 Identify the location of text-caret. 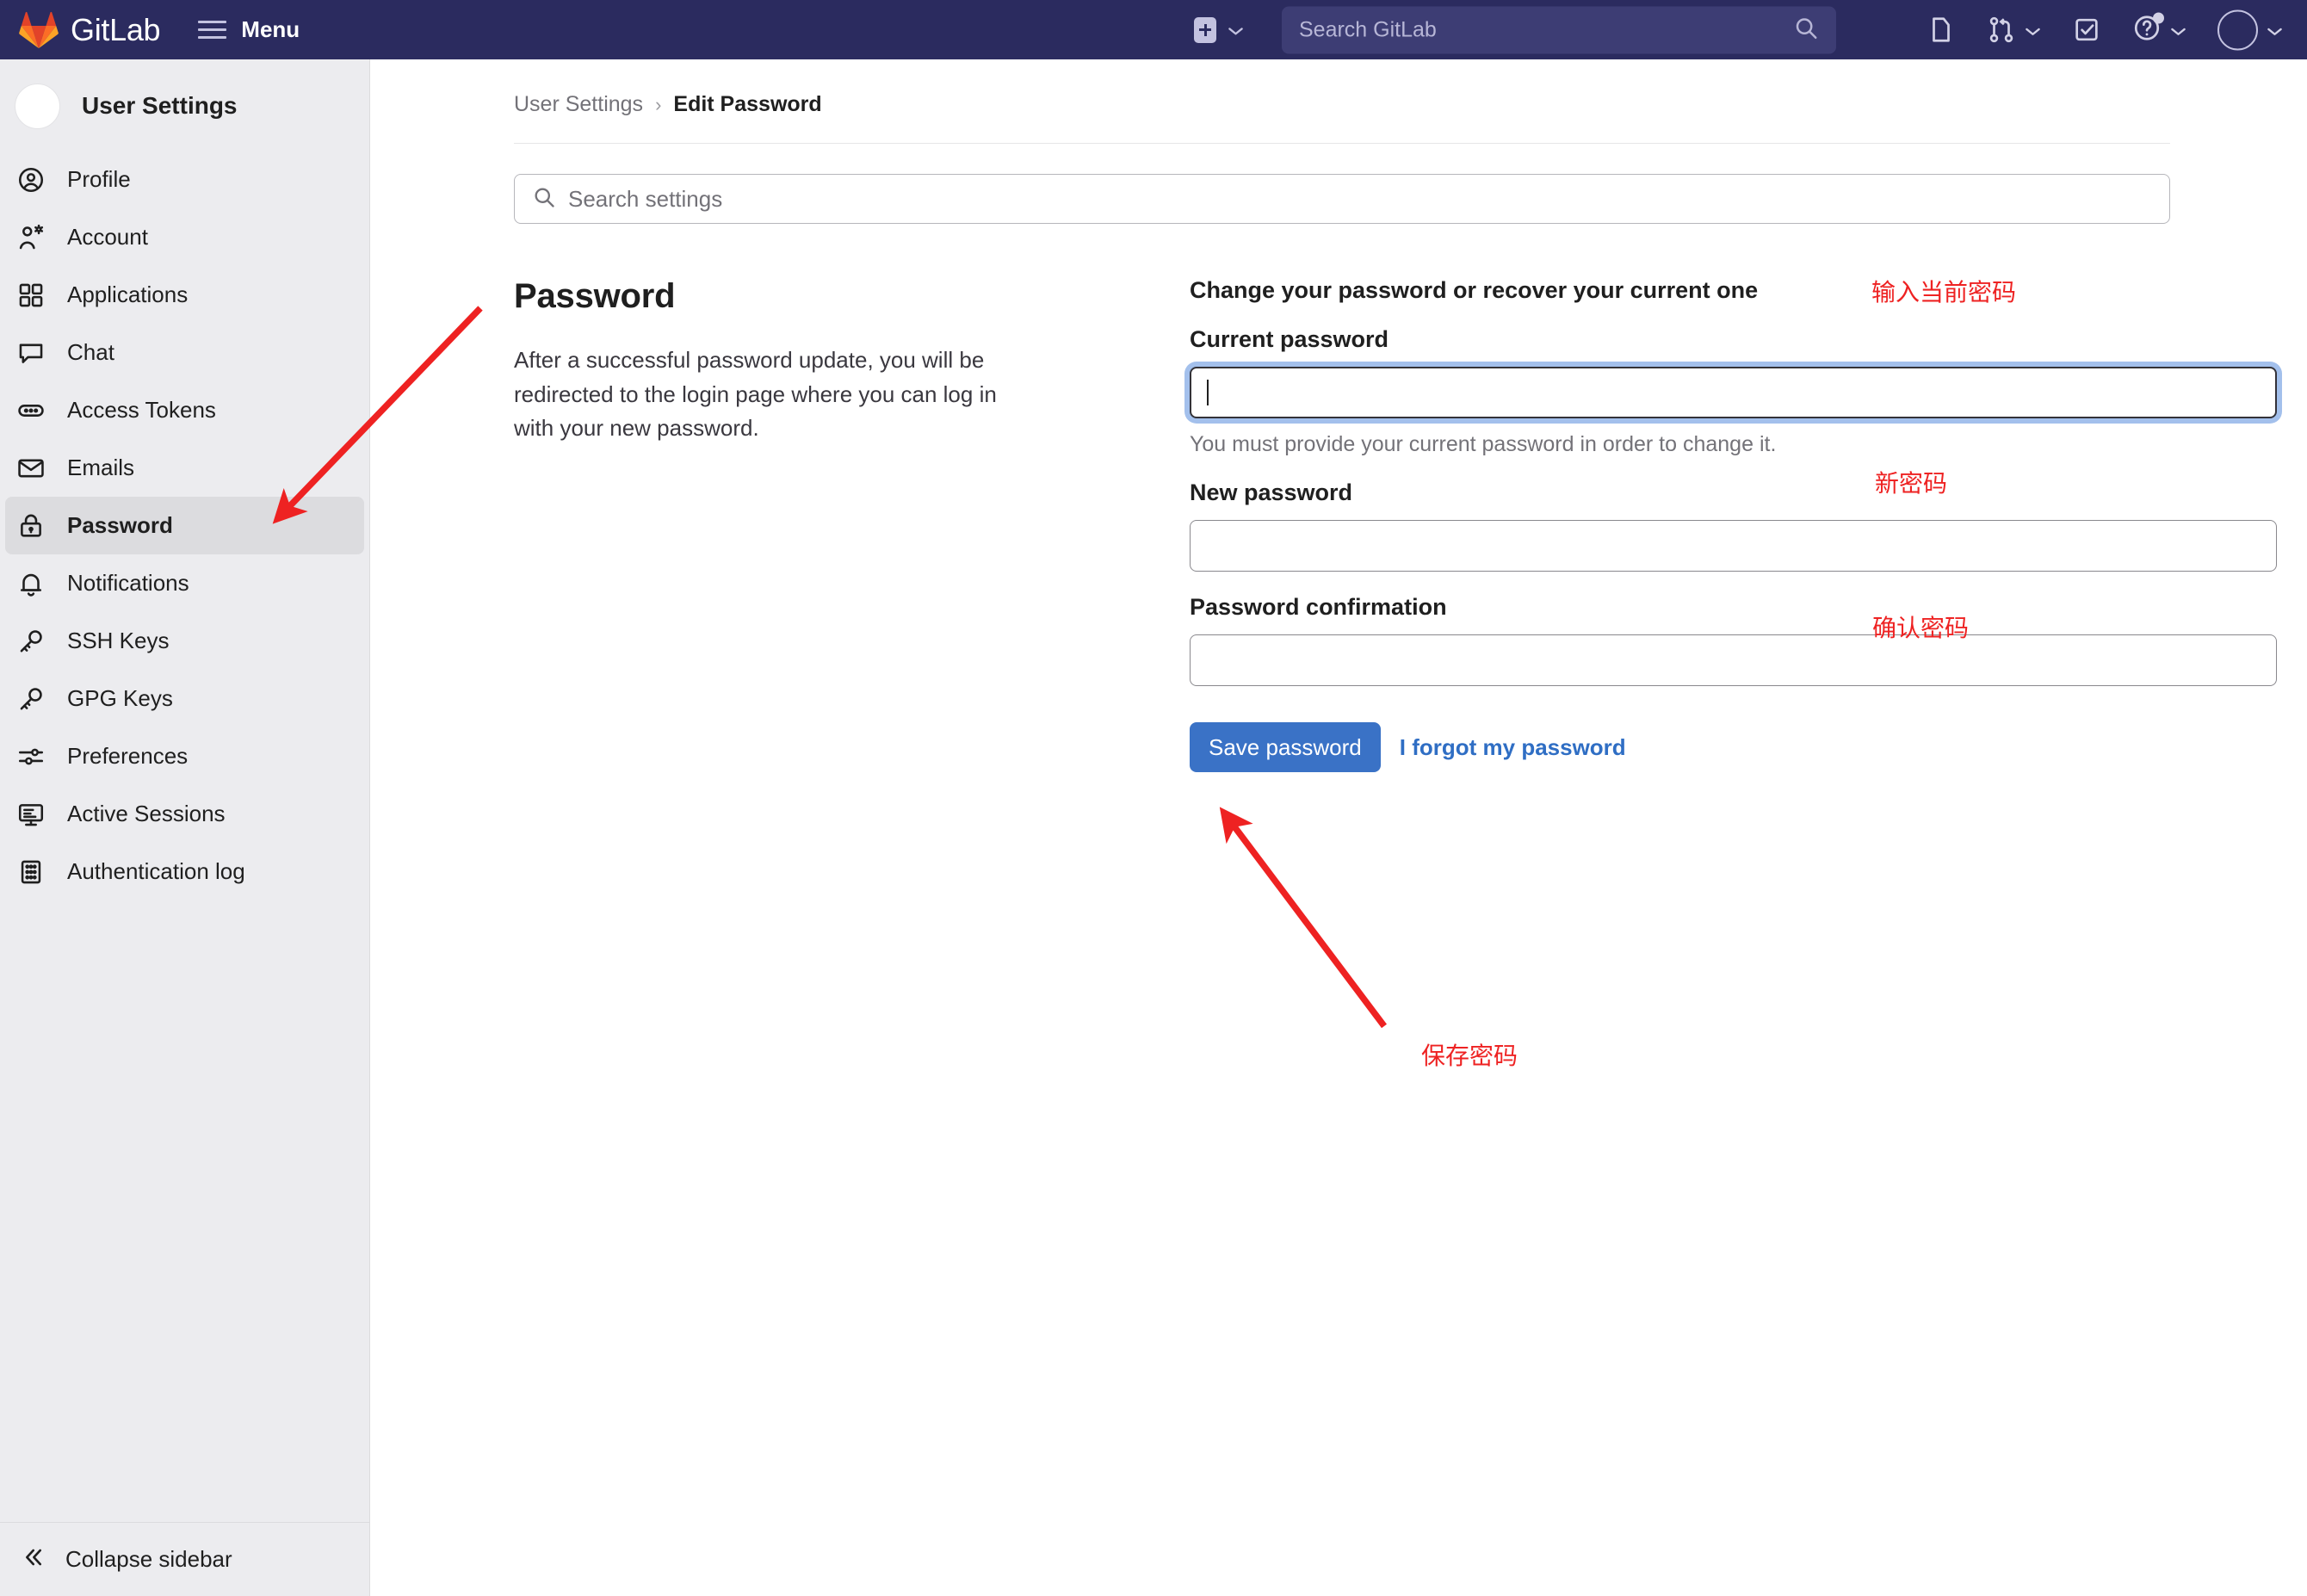
(1208, 392).